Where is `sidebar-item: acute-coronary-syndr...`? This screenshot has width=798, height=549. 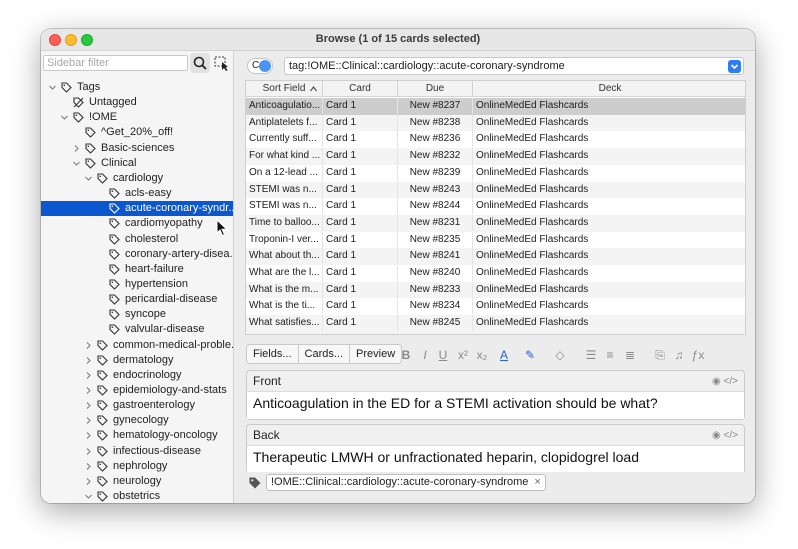
sidebar-item: acute-coronary-syndr... is located at coordinates (137, 209).